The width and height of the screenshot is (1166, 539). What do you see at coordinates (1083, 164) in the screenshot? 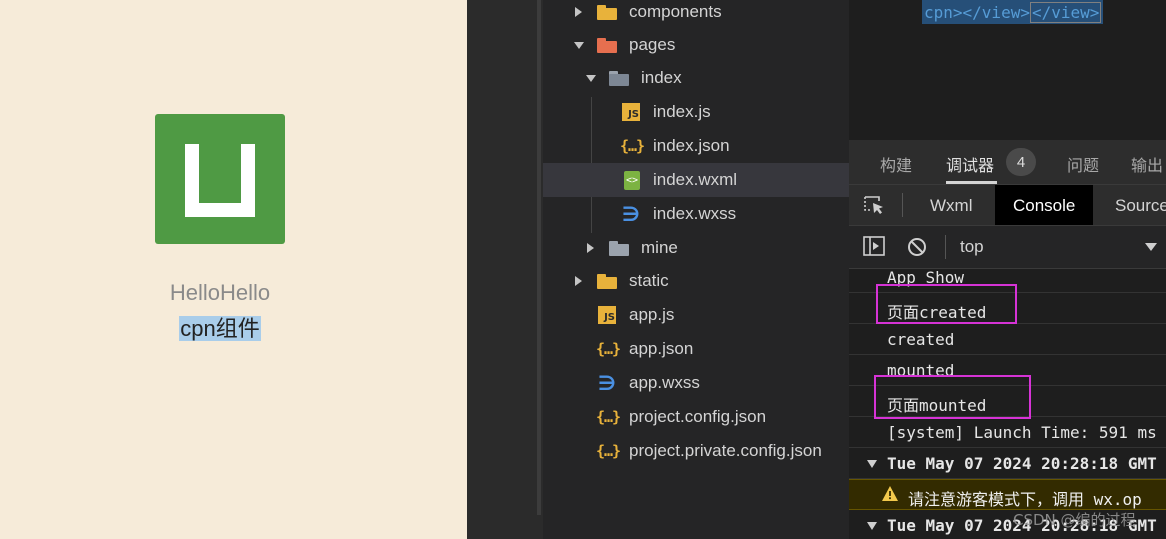
I see `tab-issues: 问题` at bounding box center [1083, 164].